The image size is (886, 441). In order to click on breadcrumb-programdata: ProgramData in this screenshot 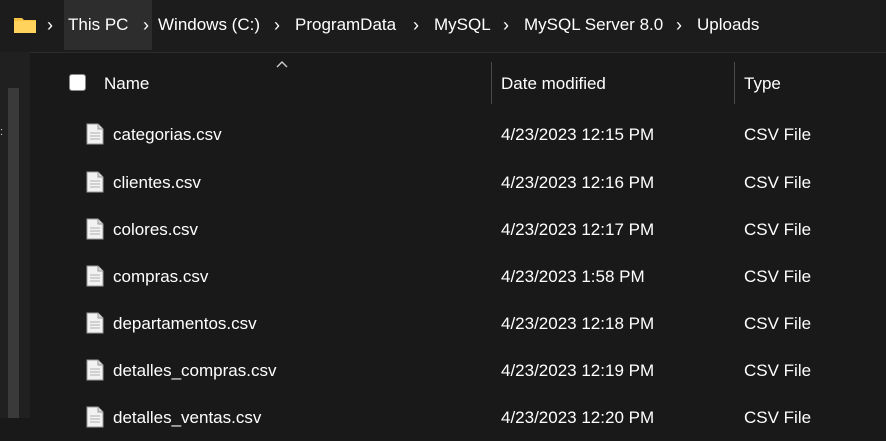, I will do `click(345, 25)`.